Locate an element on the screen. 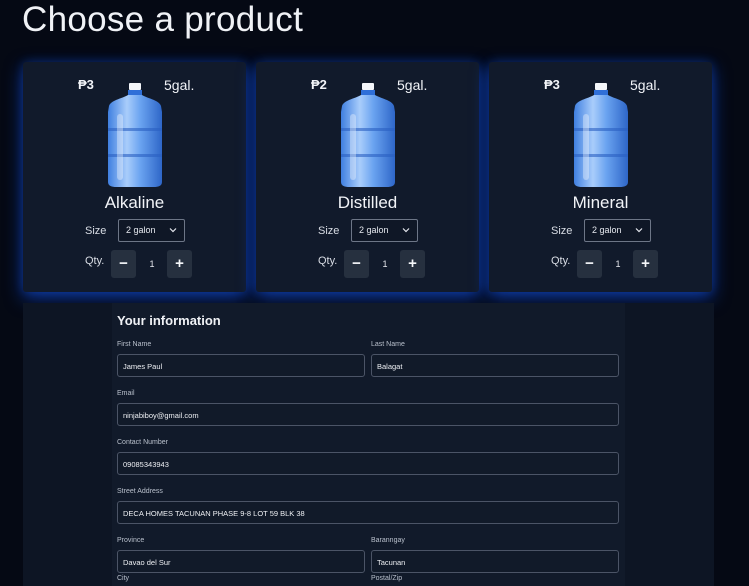 The image size is (749, 586). first-name-field: James Paul is located at coordinates (241, 365).